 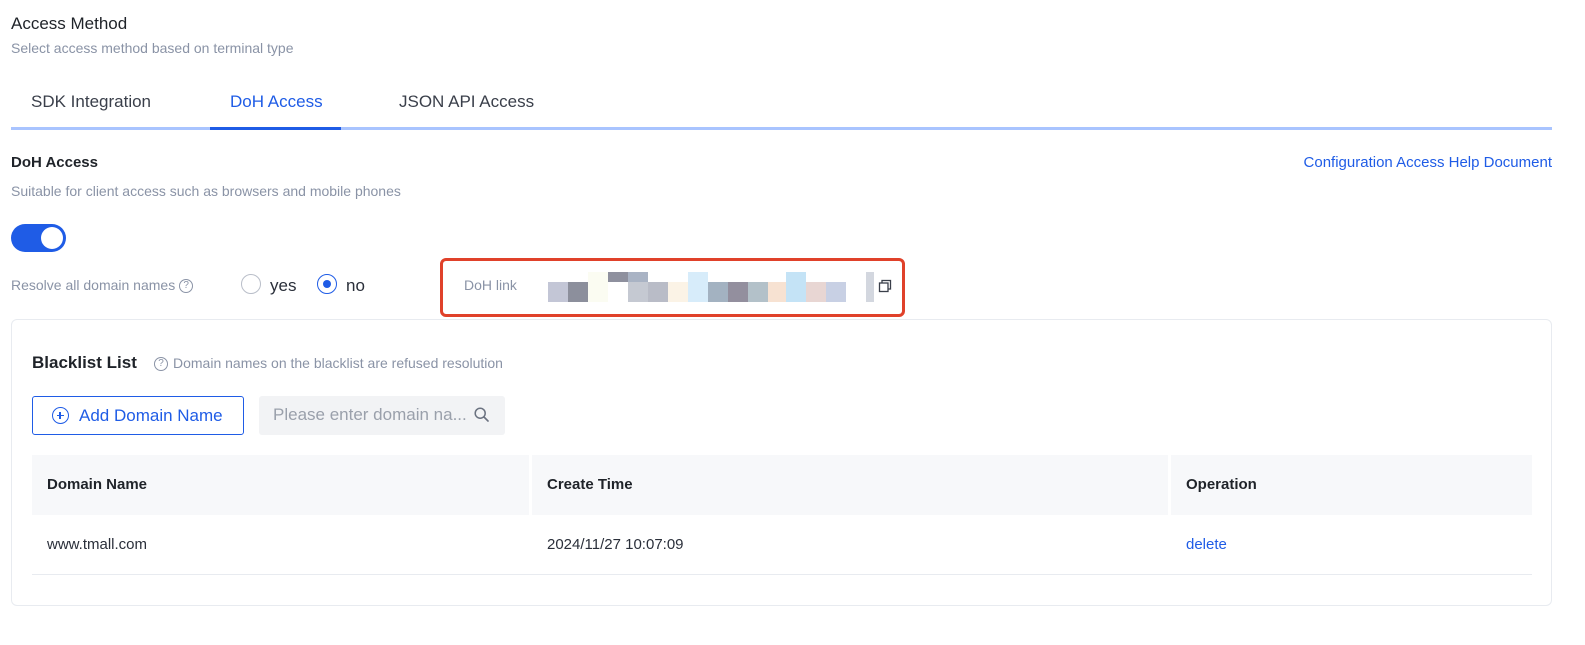 What do you see at coordinates (52, 238) in the screenshot?
I see `toggle-knob` at bounding box center [52, 238].